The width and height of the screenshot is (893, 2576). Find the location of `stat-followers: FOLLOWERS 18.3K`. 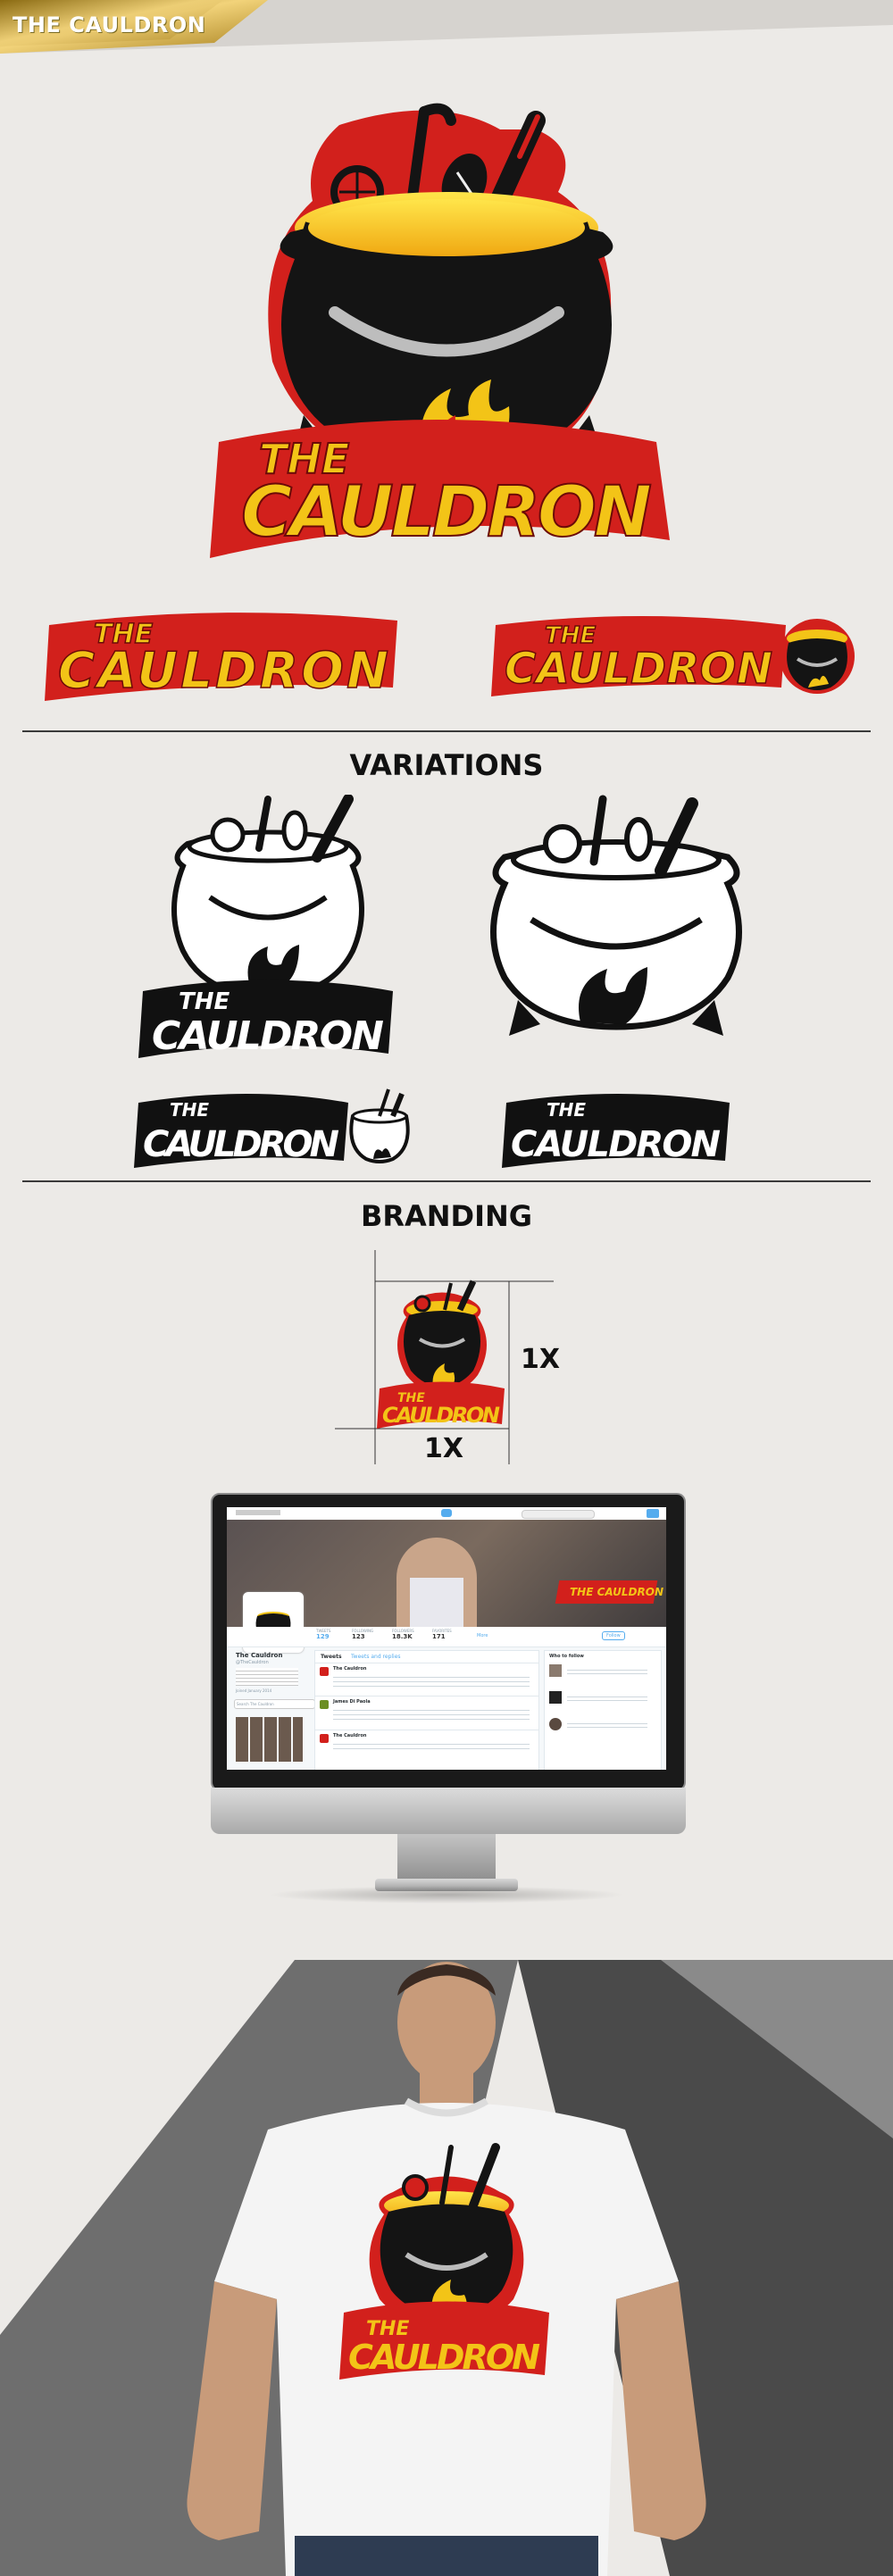

stat-followers: FOLLOWERS 18.3K is located at coordinates (403, 1634).